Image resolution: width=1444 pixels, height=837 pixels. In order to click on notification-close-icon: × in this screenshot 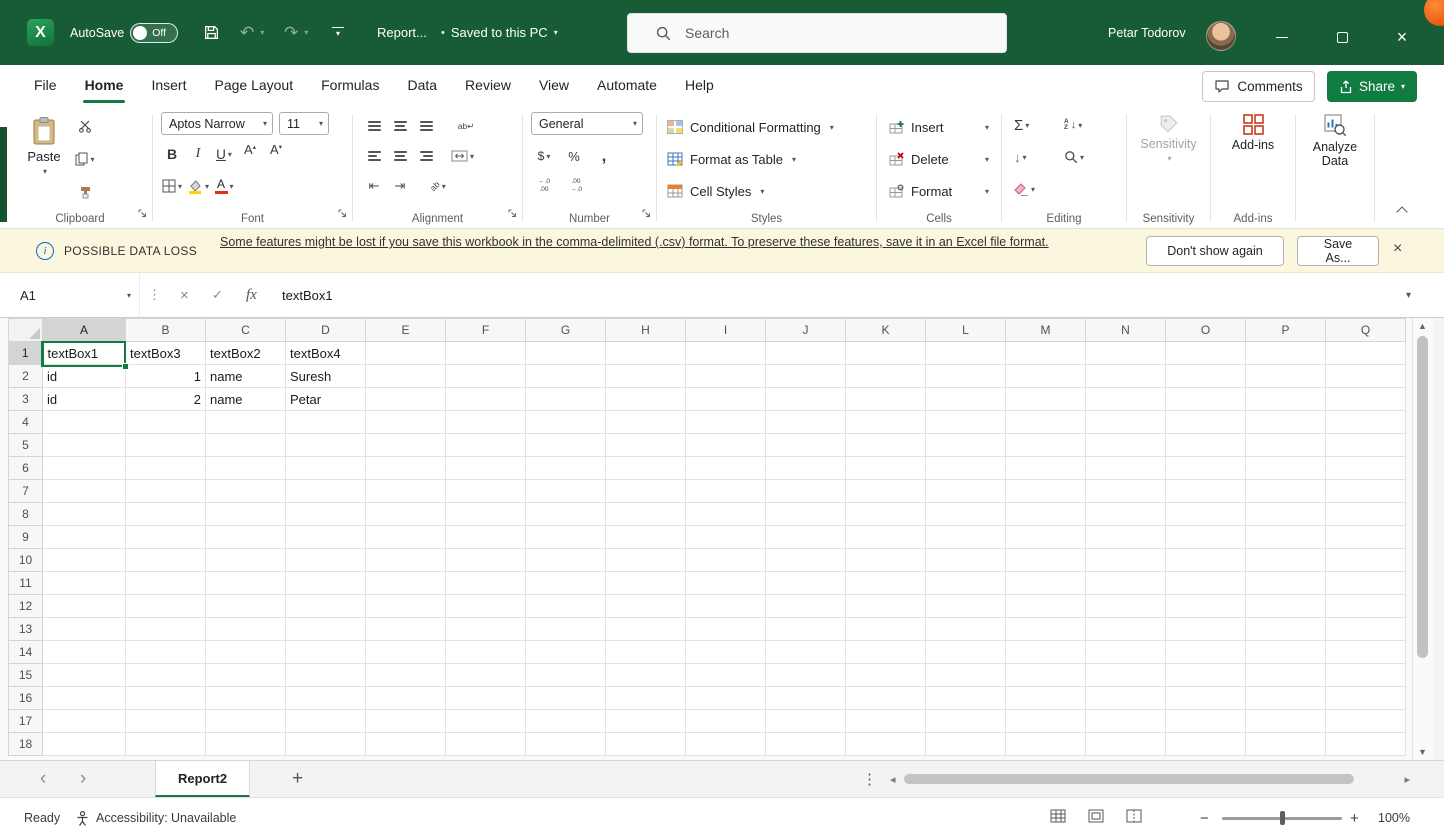, I will do `click(1397, 249)`.